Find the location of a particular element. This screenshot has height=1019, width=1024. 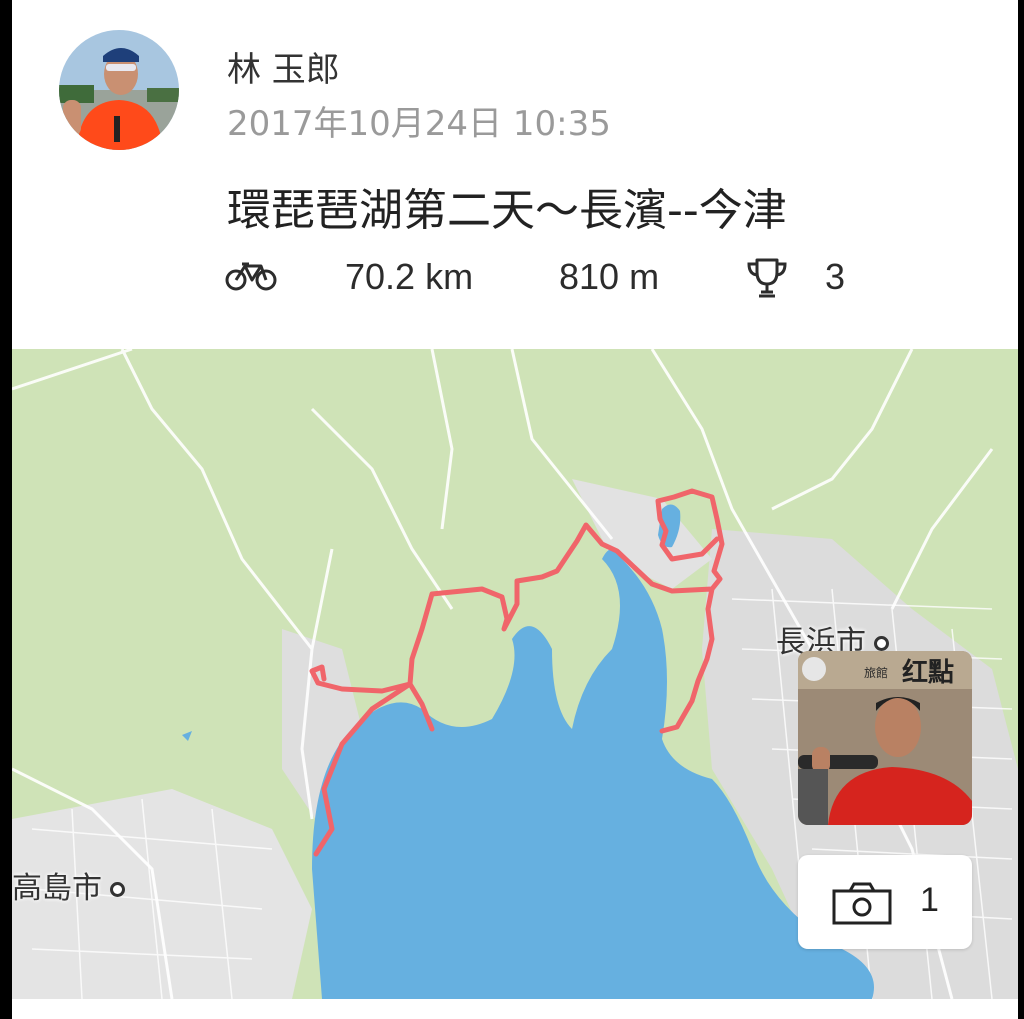

card-footer is located at coordinates (515, 1009).